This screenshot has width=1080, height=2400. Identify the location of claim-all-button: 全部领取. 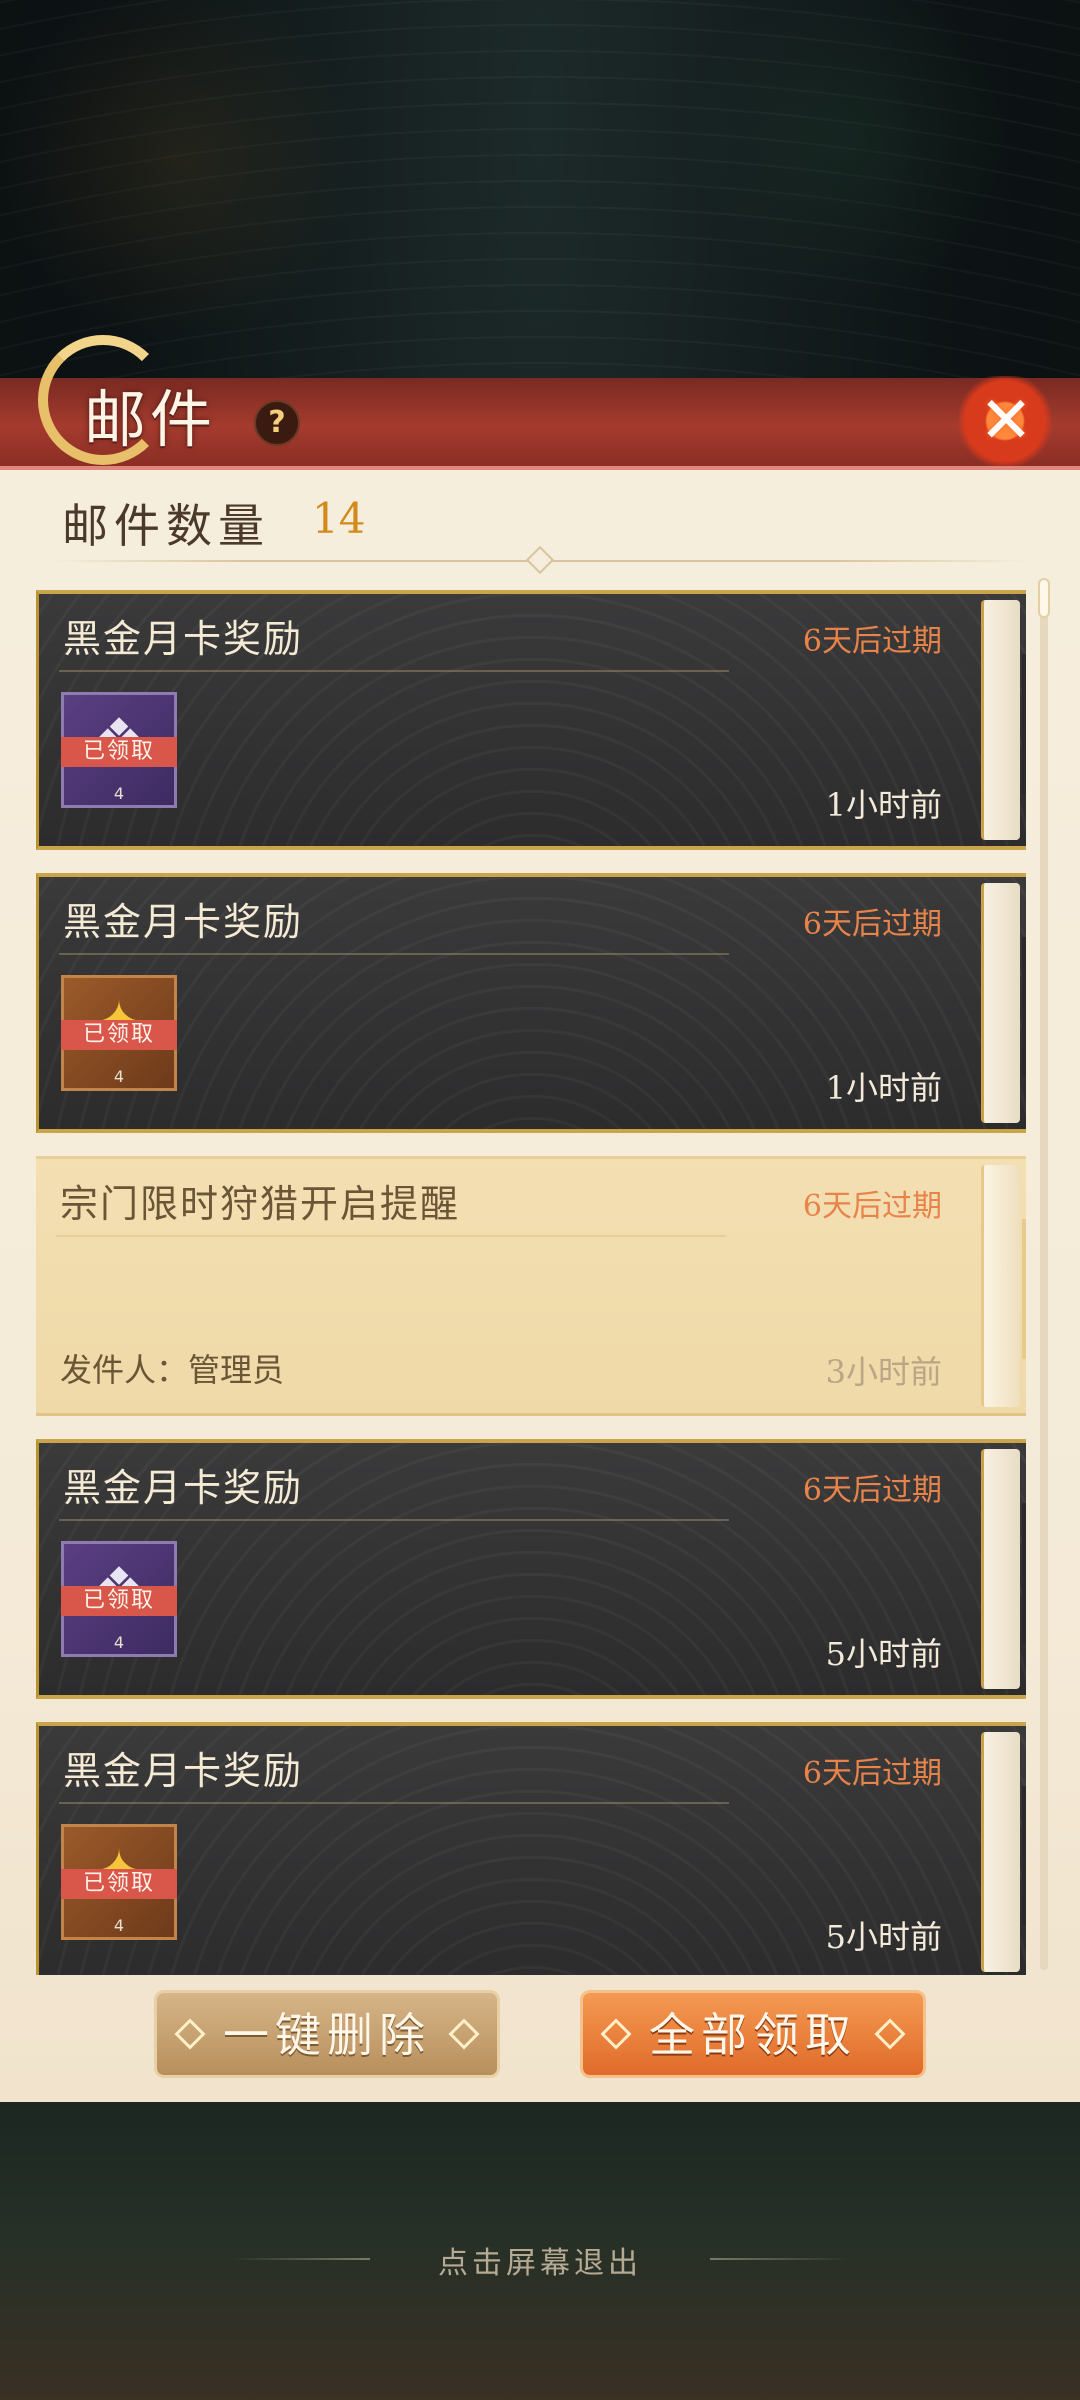
(753, 2034).